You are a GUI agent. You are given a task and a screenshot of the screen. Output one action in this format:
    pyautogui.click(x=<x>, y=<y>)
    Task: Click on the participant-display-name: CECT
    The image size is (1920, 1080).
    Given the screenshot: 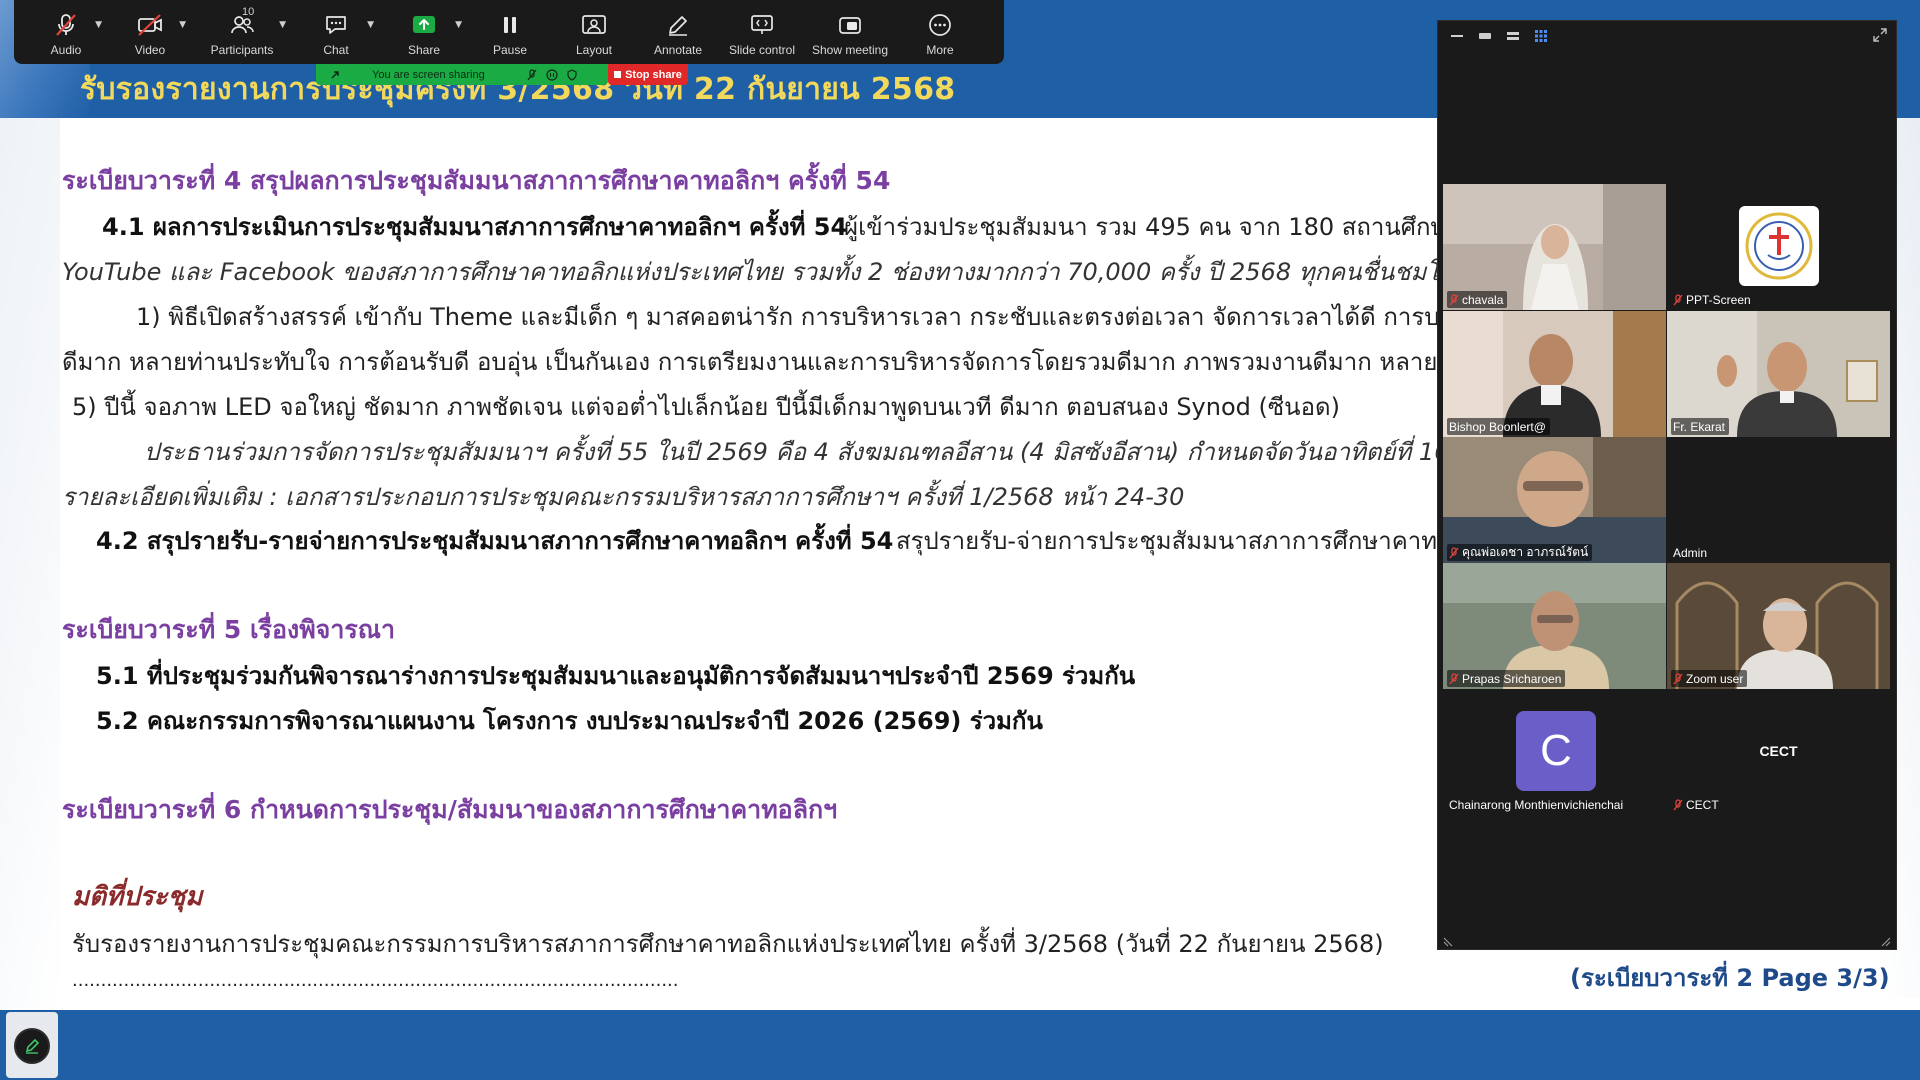 What is the action you would take?
    pyautogui.click(x=1778, y=751)
    